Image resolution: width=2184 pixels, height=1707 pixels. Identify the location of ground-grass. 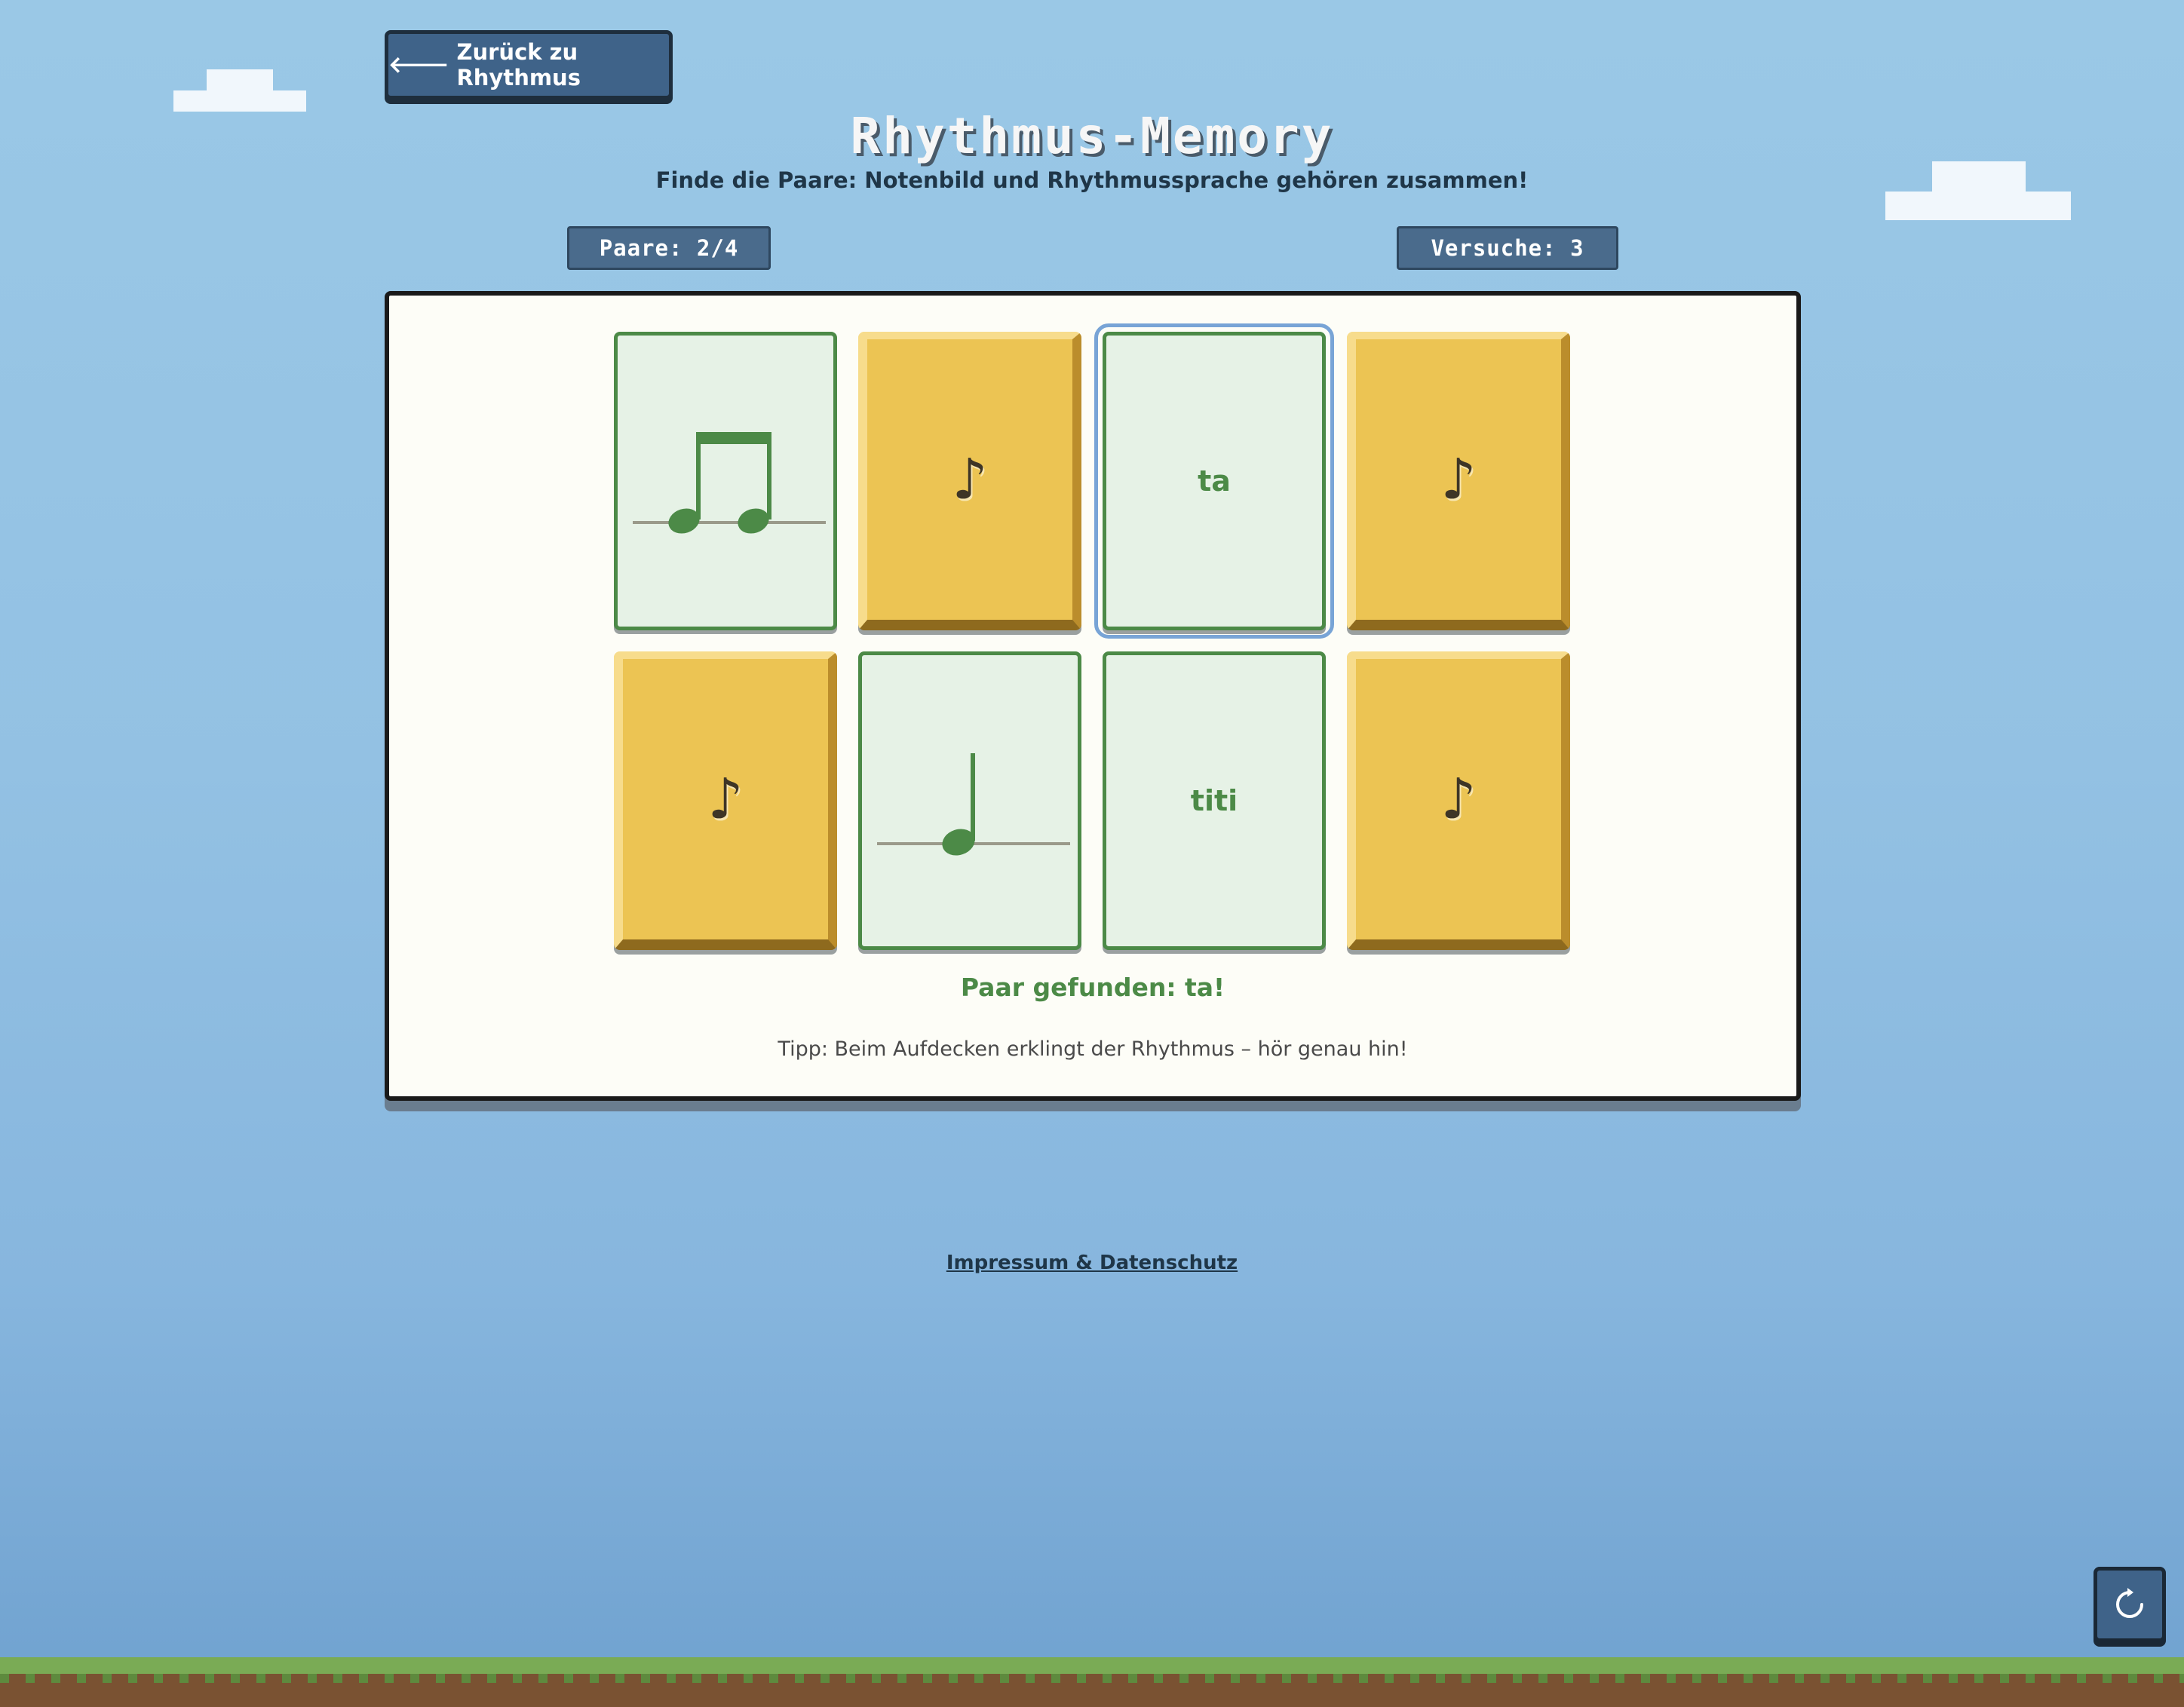
(1092, 1665).